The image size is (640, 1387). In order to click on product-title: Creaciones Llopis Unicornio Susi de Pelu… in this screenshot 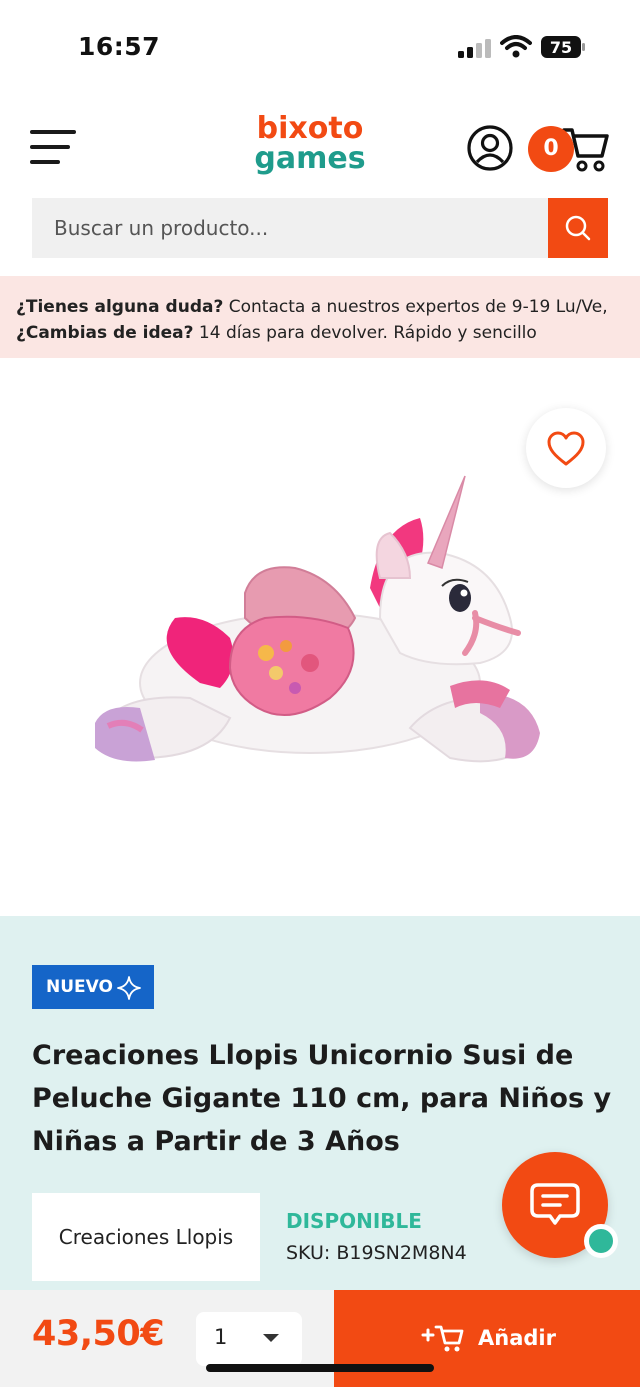, I will do `click(322, 1098)`.